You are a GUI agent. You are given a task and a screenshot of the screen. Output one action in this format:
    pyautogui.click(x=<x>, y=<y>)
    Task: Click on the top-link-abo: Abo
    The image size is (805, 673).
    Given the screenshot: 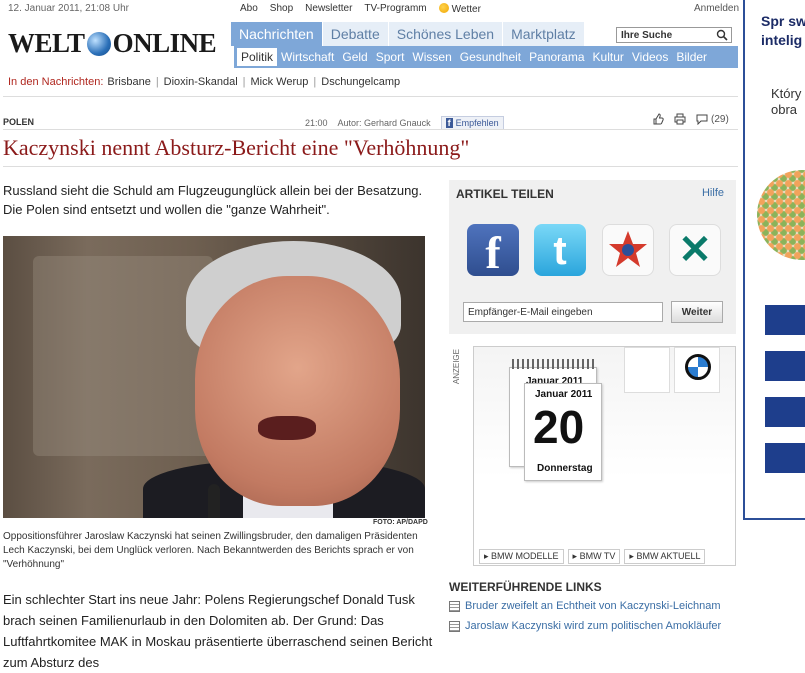 What is the action you would take?
    pyautogui.click(x=249, y=9)
    